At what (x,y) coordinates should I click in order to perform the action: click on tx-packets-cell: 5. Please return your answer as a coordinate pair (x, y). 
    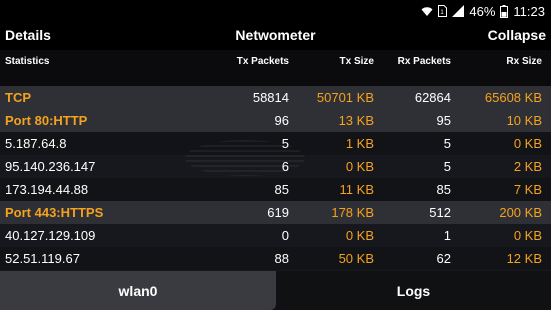
    Looking at the image, I should click on (285, 143).